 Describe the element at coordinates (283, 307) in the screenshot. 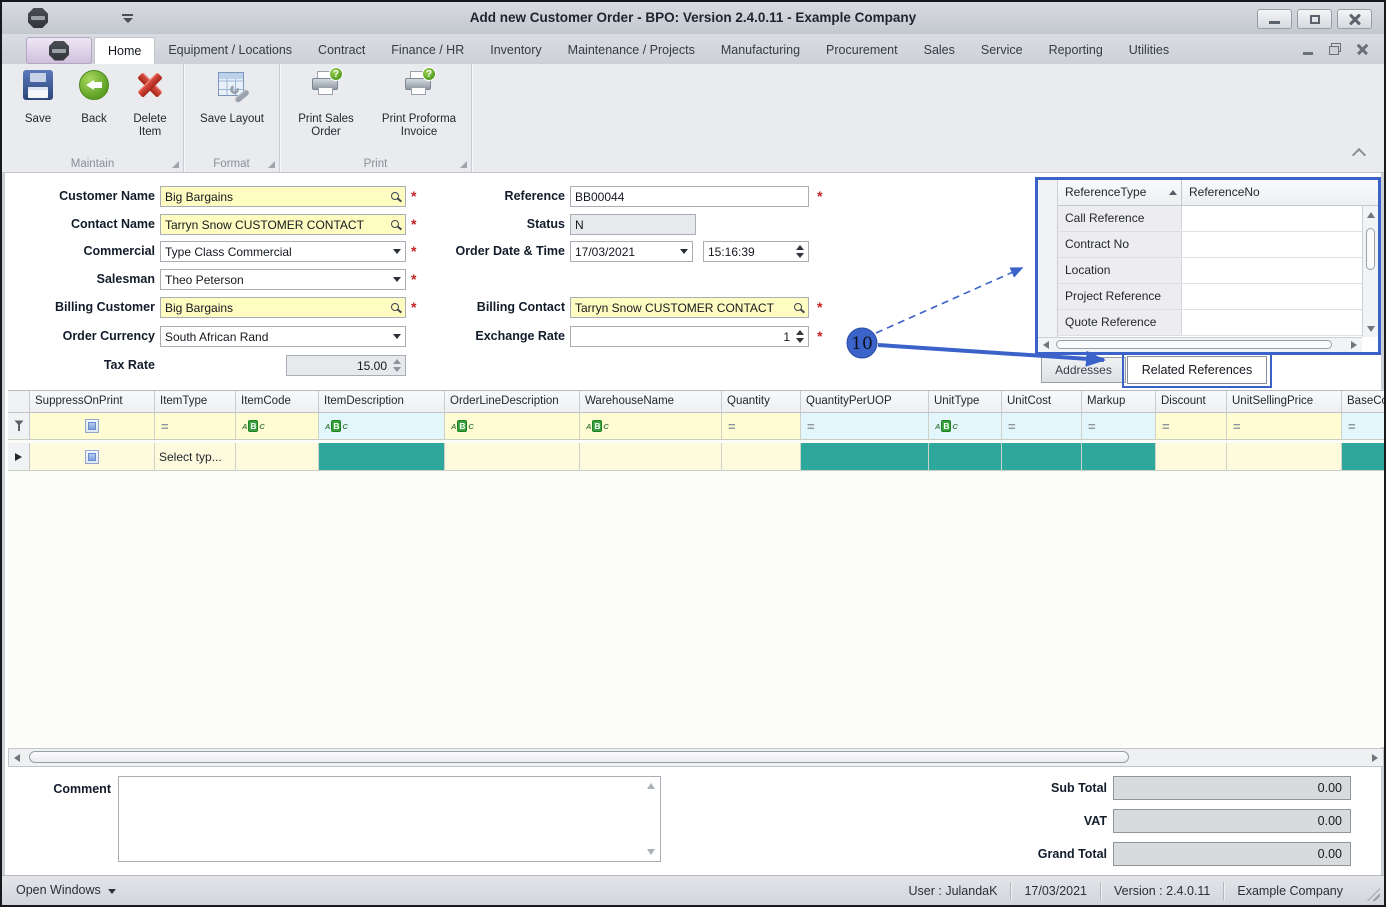

I see `billing-customer-input: Big Bargains` at that location.